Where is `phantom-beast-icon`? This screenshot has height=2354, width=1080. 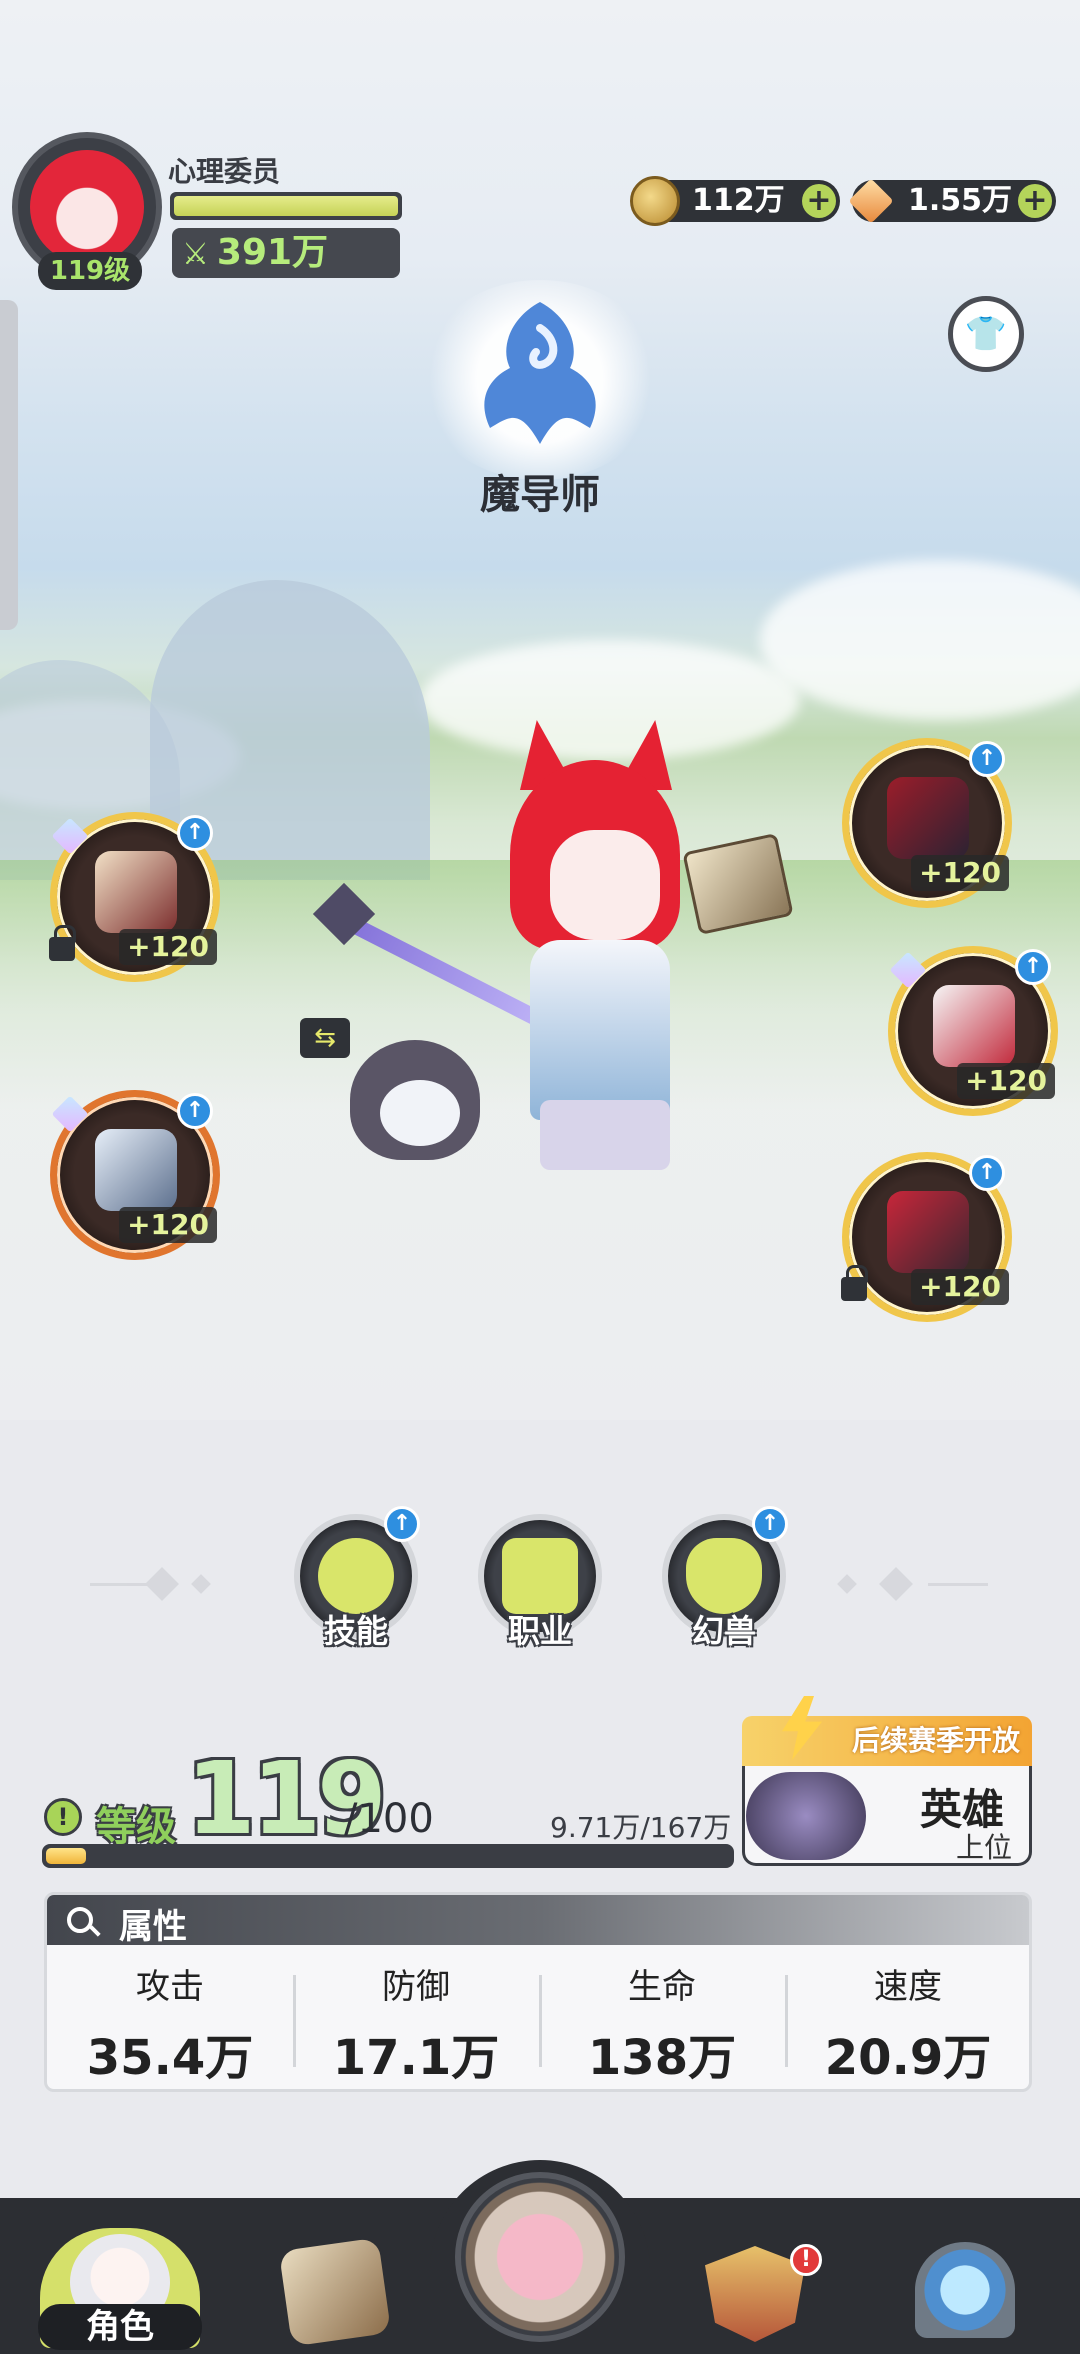
phantom-beast-icon is located at coordinates (724, 1576).